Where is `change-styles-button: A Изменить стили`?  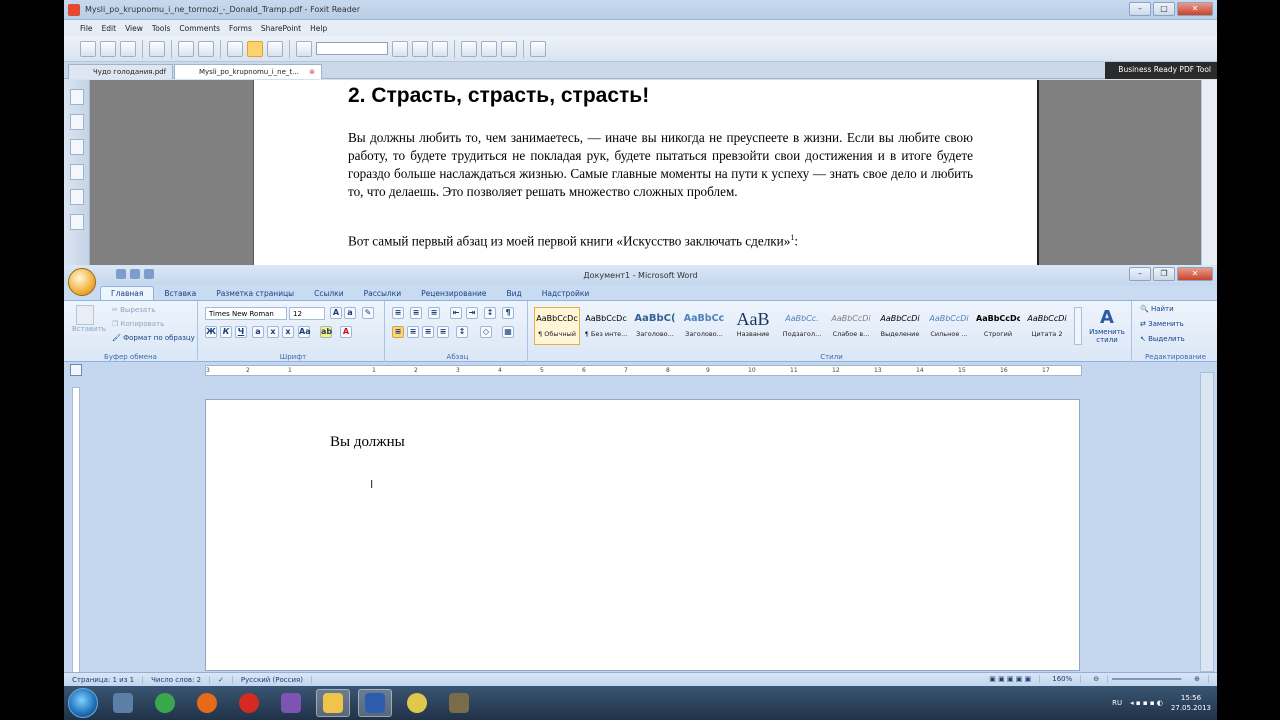 change-styles-button: A Изменить стили is located at coordinates (1107, 325).